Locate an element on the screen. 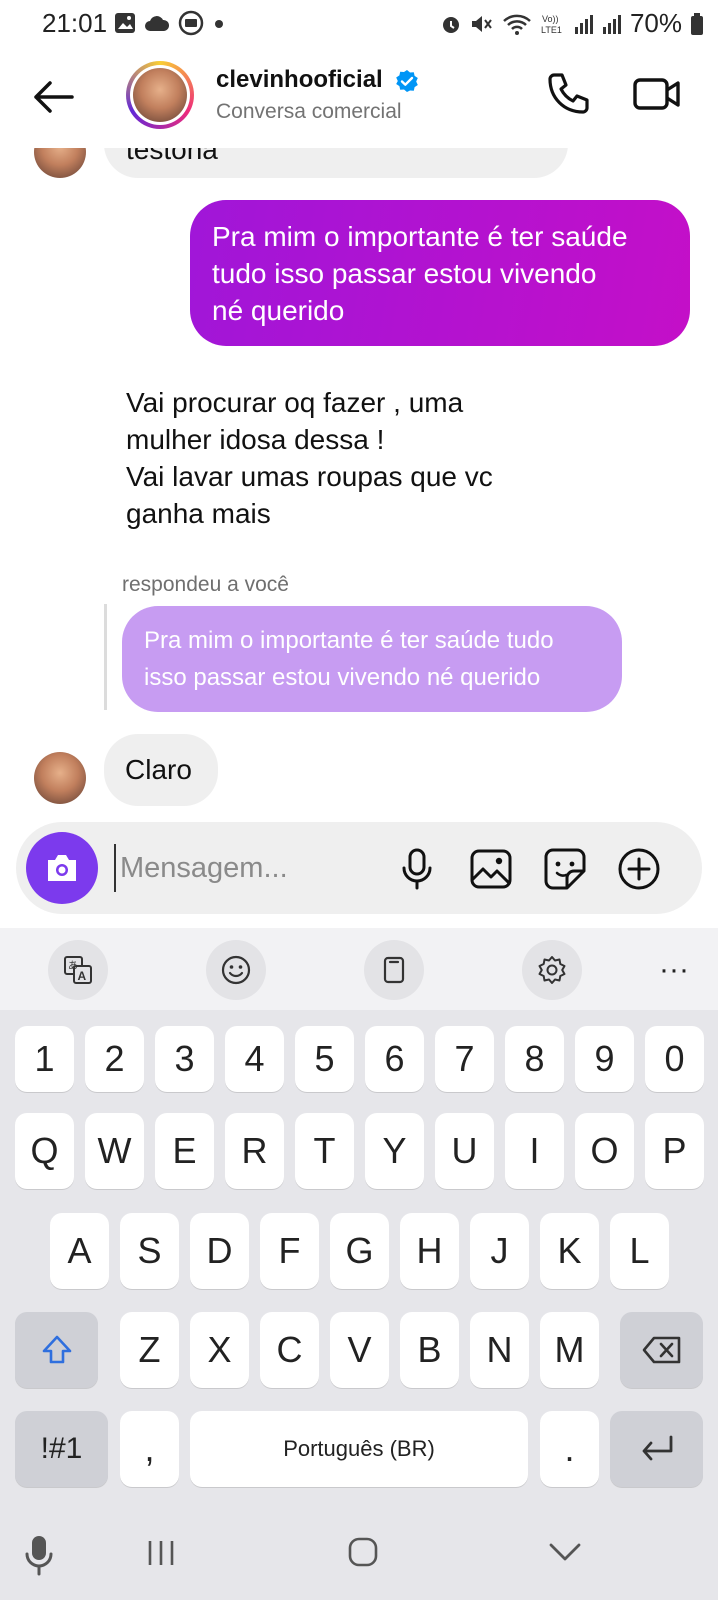 Image resolution: width=718 pixels, height=1600 pixels. key-8: 8 is located at coordinates (534, 1059).